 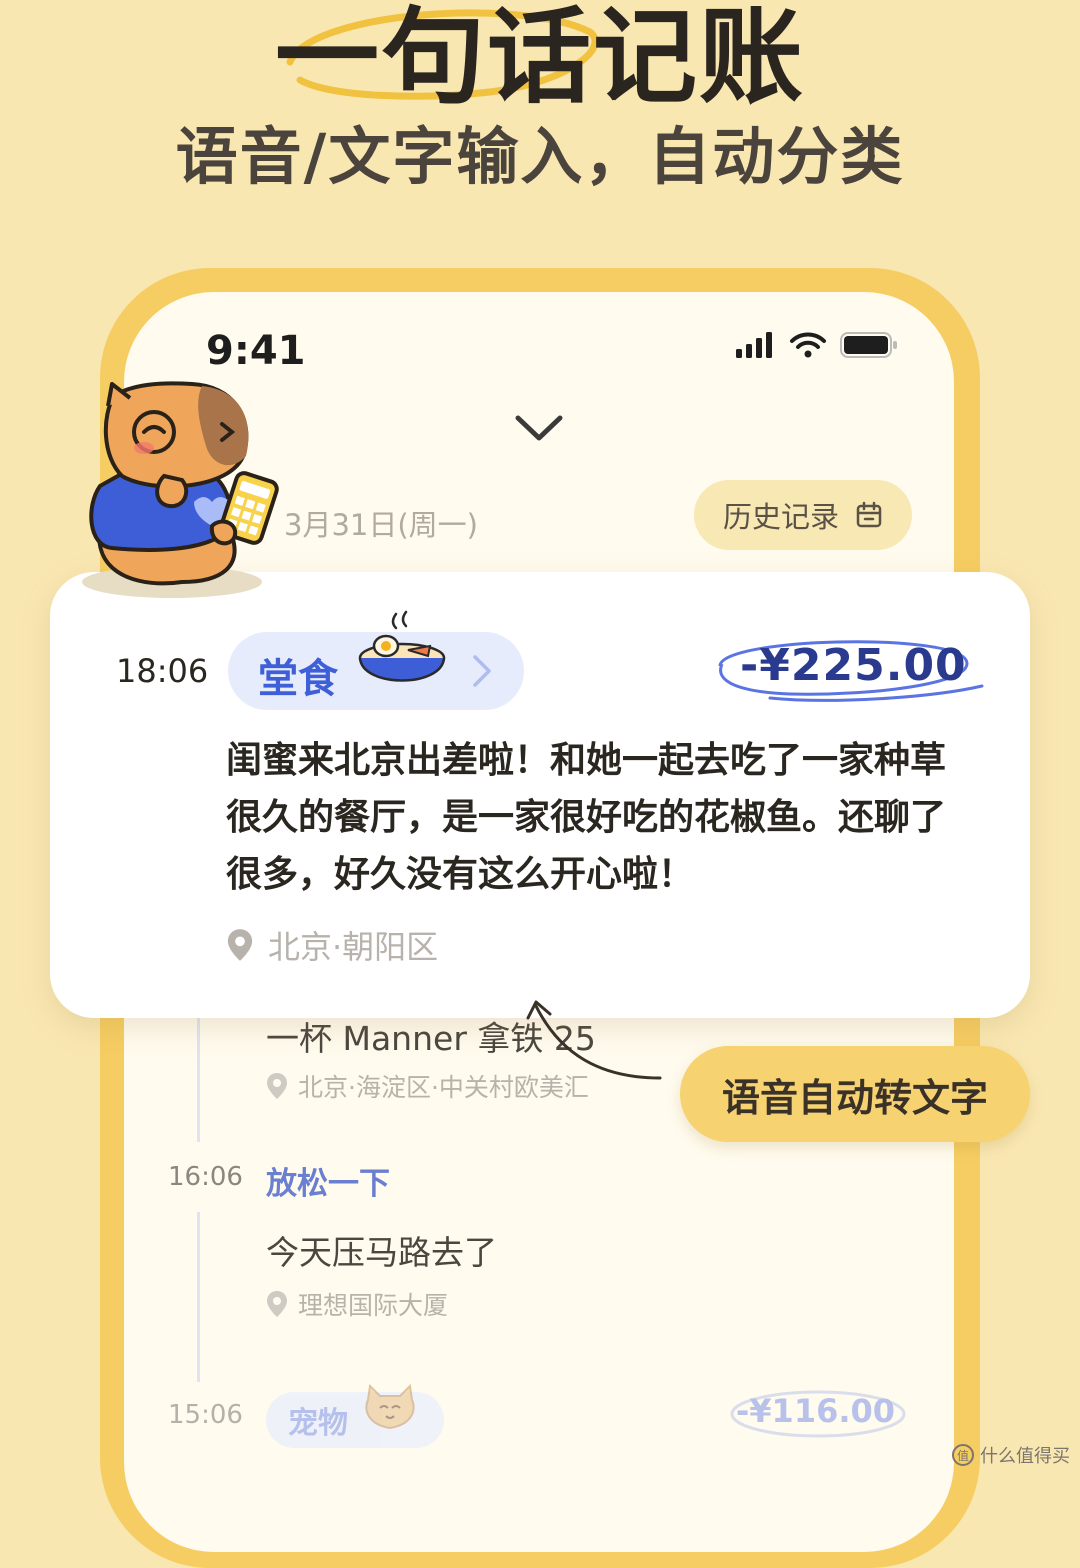 What do you see at coordinates (180, 489) in the screenshot?
I see `capybara-mascot-illustration` at bounding box center [180, 489].